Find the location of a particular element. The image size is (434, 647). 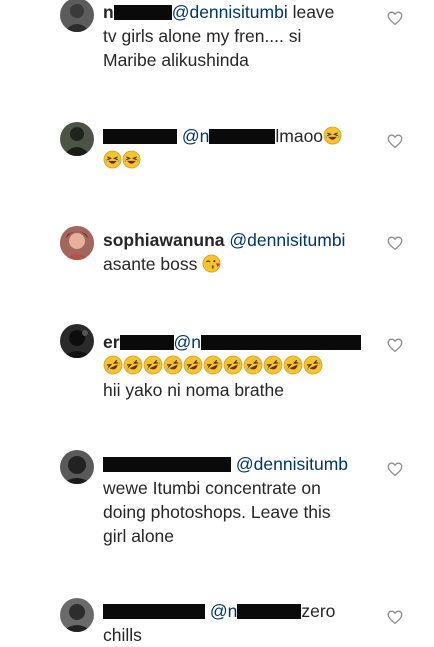

comment-body: sophiawanuna @dennisitumbi asante boss is located at coordinates (240, 252).